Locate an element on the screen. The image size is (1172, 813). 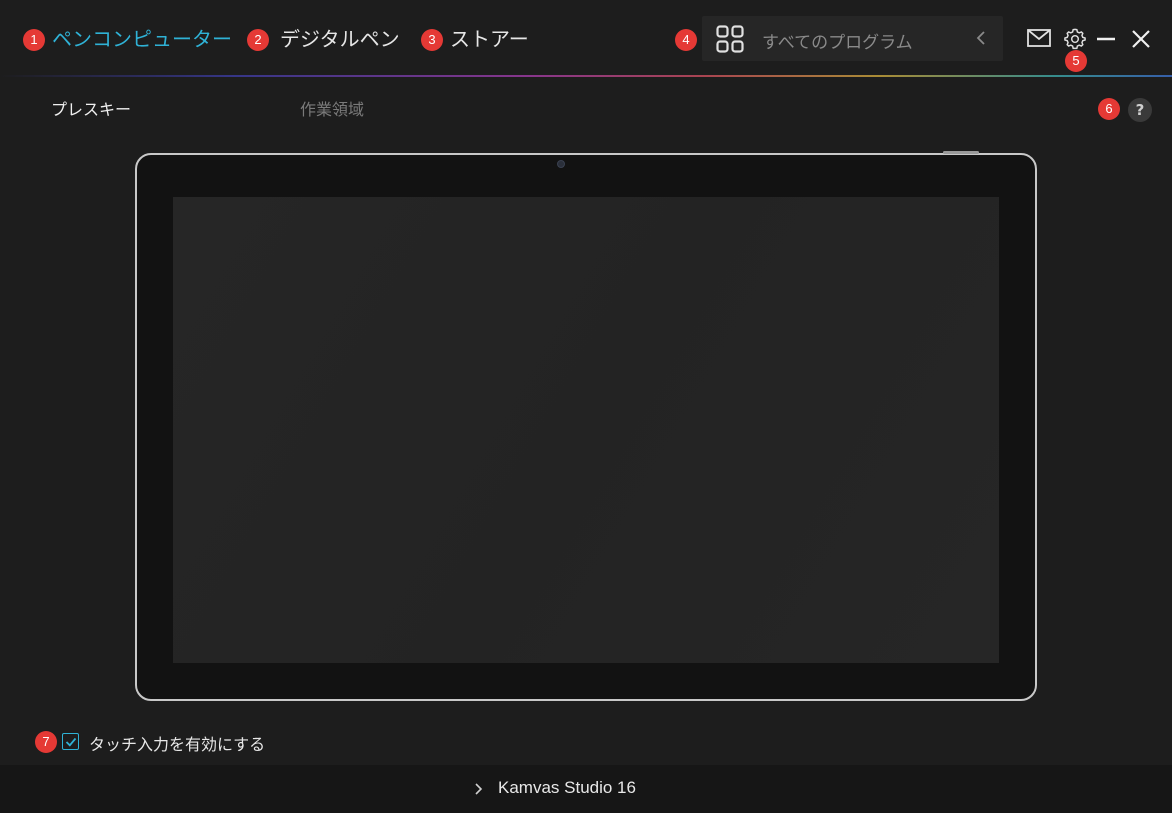
mail-icon is located at coordinates (1039, 38).